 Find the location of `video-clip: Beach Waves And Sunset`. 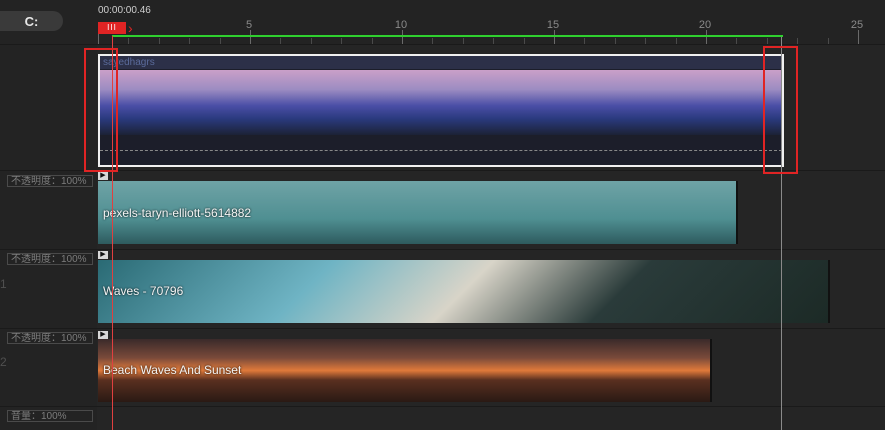

video-clip: Beach Waves And Sunset is located at coordinates (405, 370).